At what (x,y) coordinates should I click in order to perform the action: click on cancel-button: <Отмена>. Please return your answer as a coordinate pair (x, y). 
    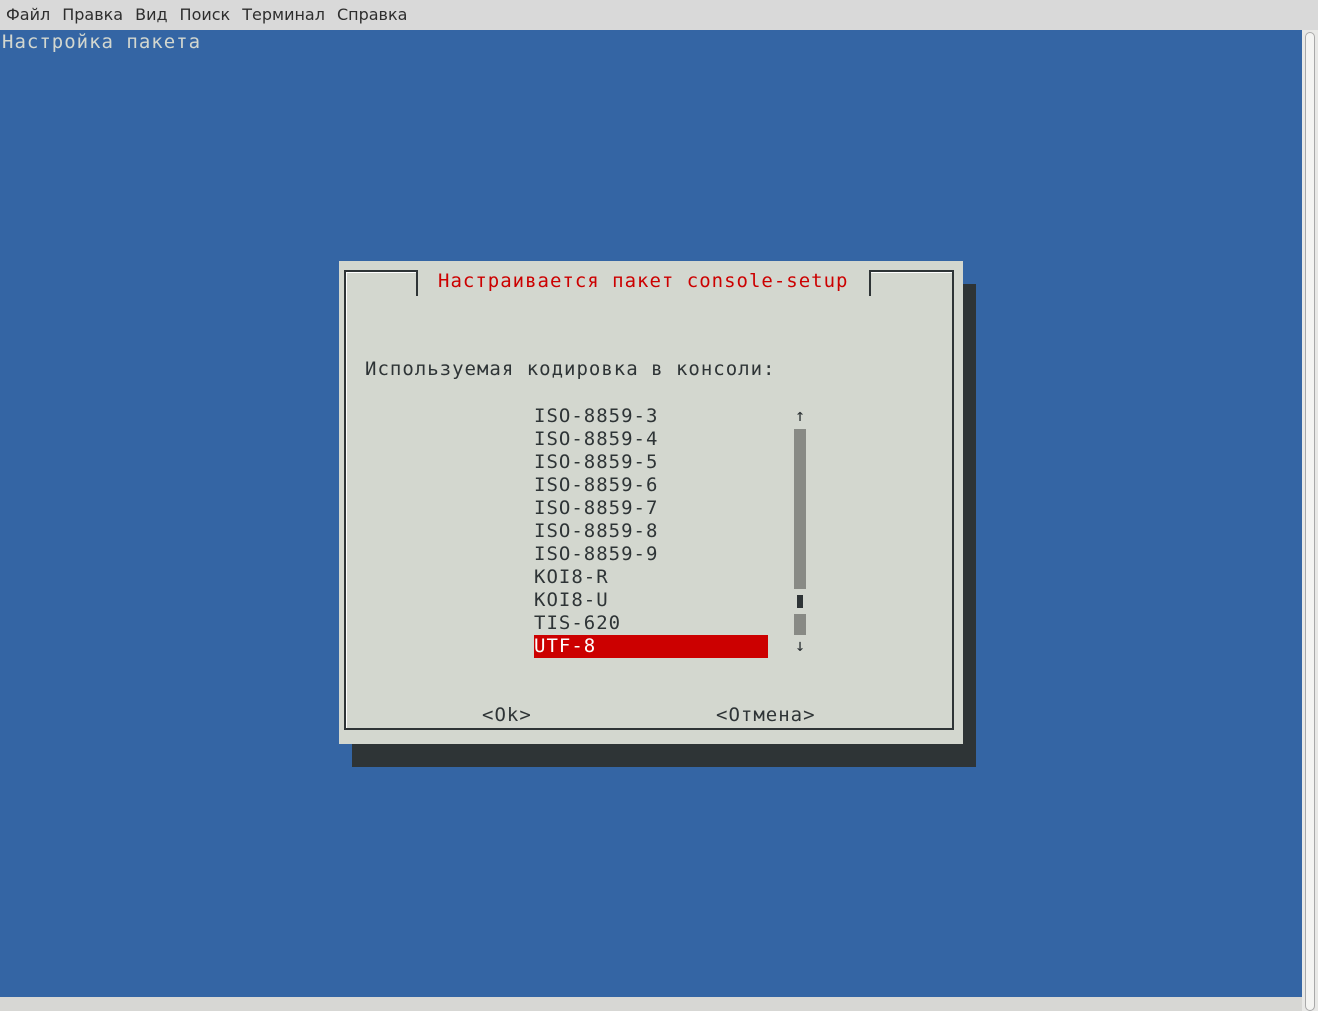
    Looking at the image, I should click on (766, 715).